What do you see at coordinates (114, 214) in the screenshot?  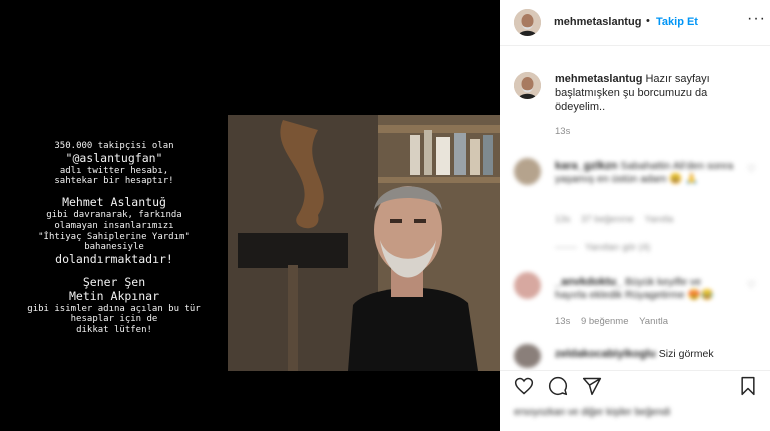 I see `media-text-line: gibi davranarak, farkında` at bounding box center [114, 214].